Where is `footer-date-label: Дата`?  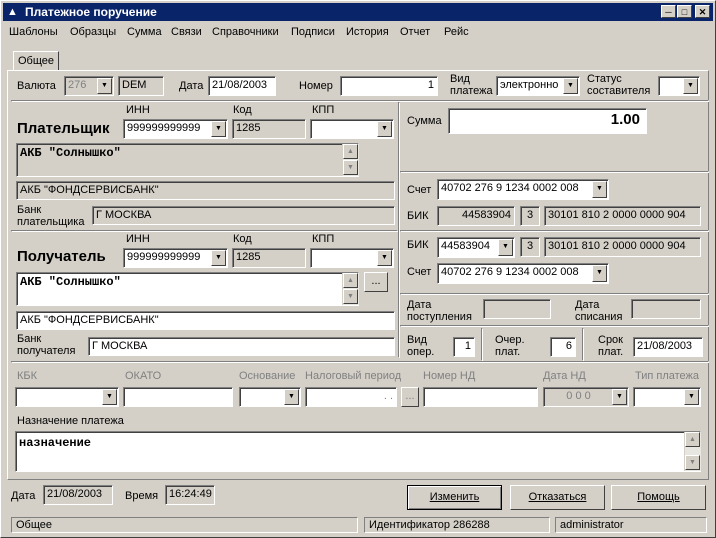 footer-date-label: Дата is located at coordinates (23, 496).